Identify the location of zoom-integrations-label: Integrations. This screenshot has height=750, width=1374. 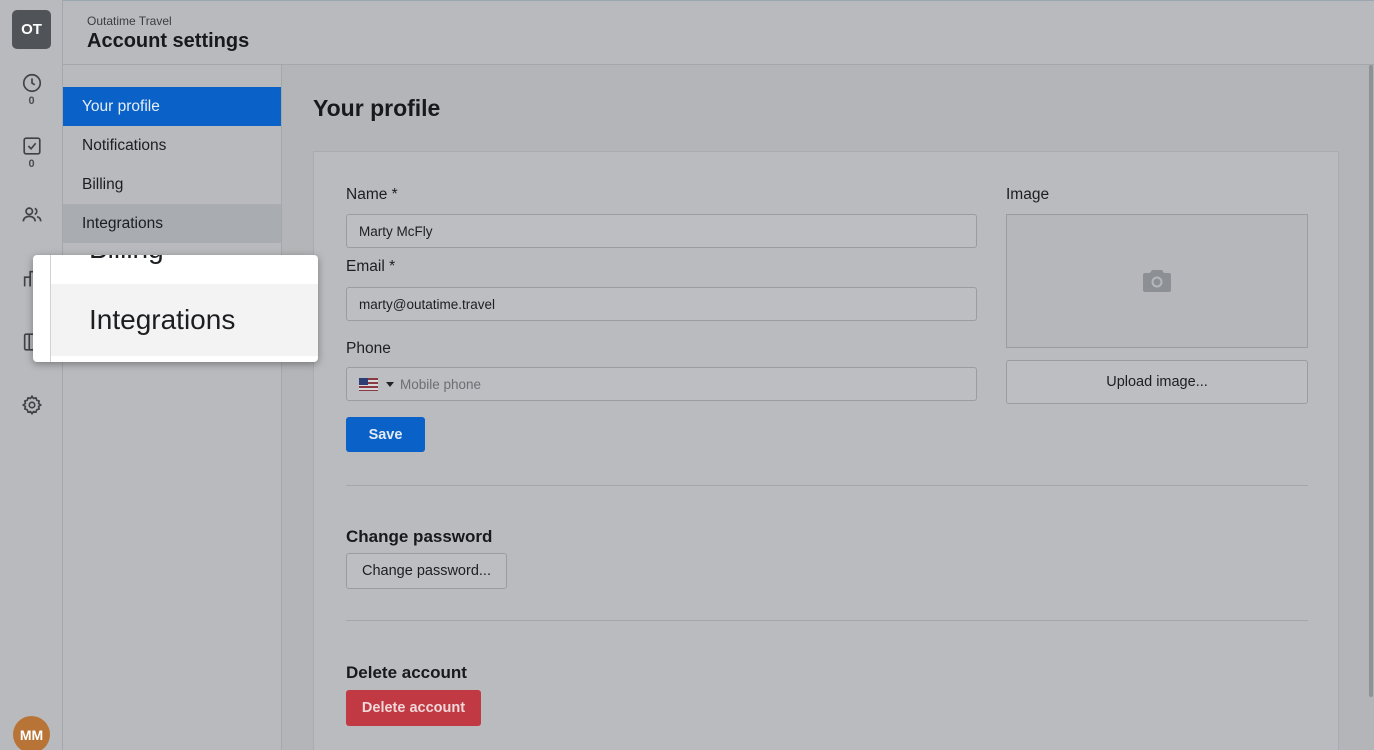
(162, 319).